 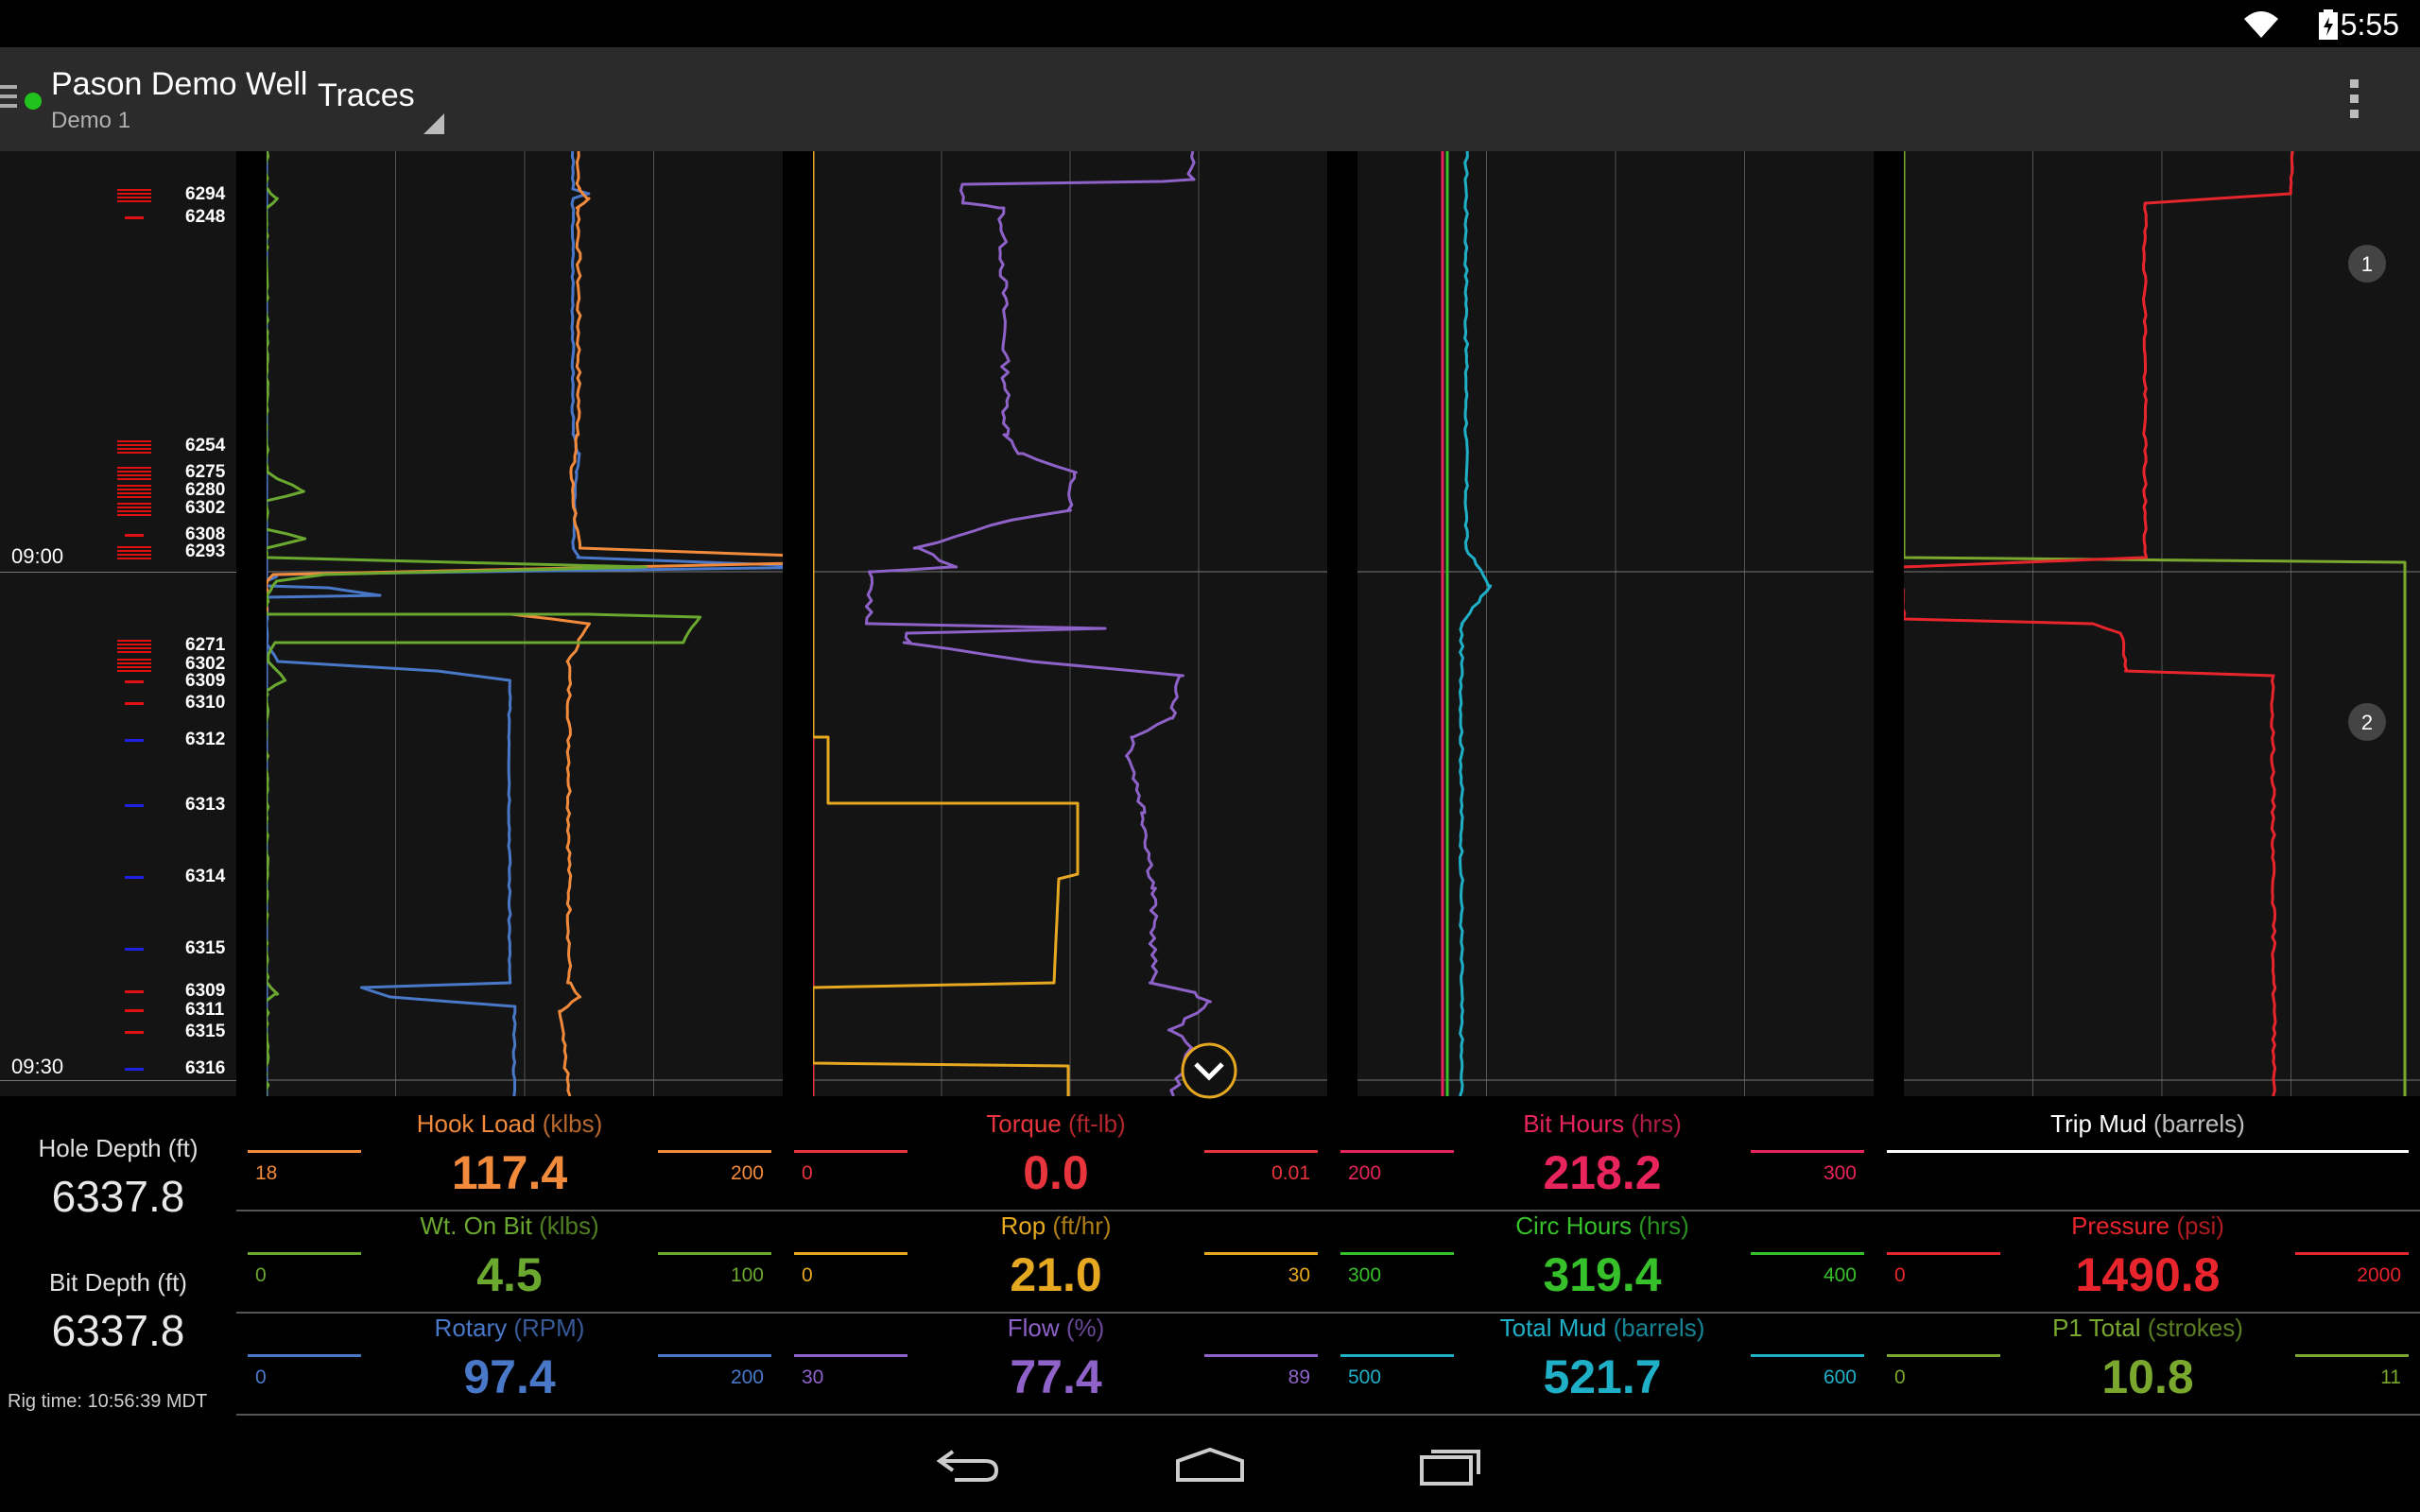 I want to click on readout-cell: Circ Hours (hrs) 300 400 319.4, so click(x=1602, y=1259).